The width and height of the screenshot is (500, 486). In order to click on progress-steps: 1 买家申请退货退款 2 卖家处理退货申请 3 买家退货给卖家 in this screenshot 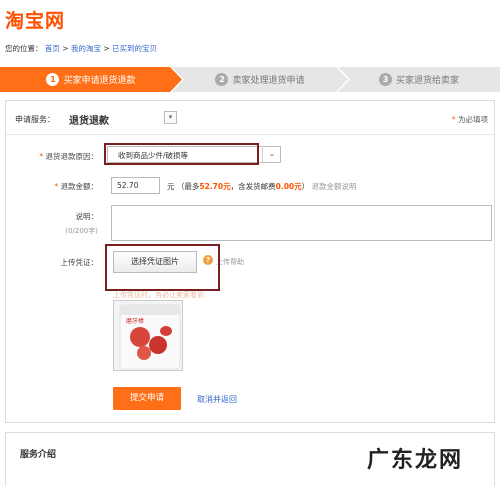, I will do `click(250, 79)`.